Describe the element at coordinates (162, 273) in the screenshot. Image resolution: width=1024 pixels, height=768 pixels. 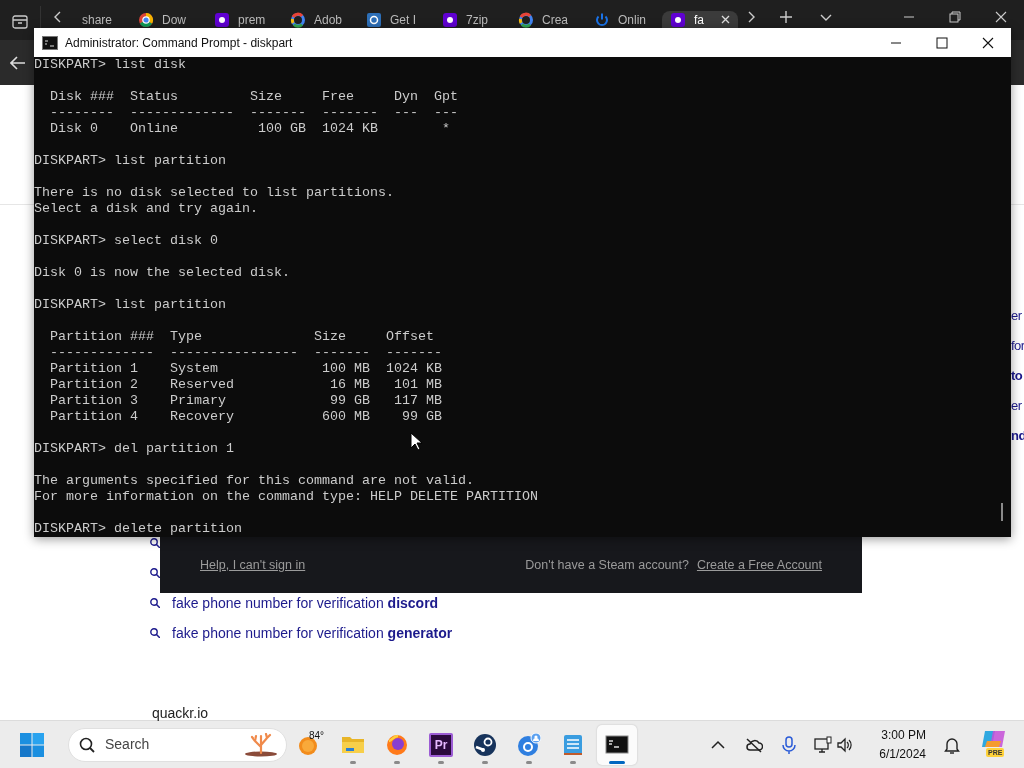
I see `console-line: Disk 0 is now the selected disk.` at that location.